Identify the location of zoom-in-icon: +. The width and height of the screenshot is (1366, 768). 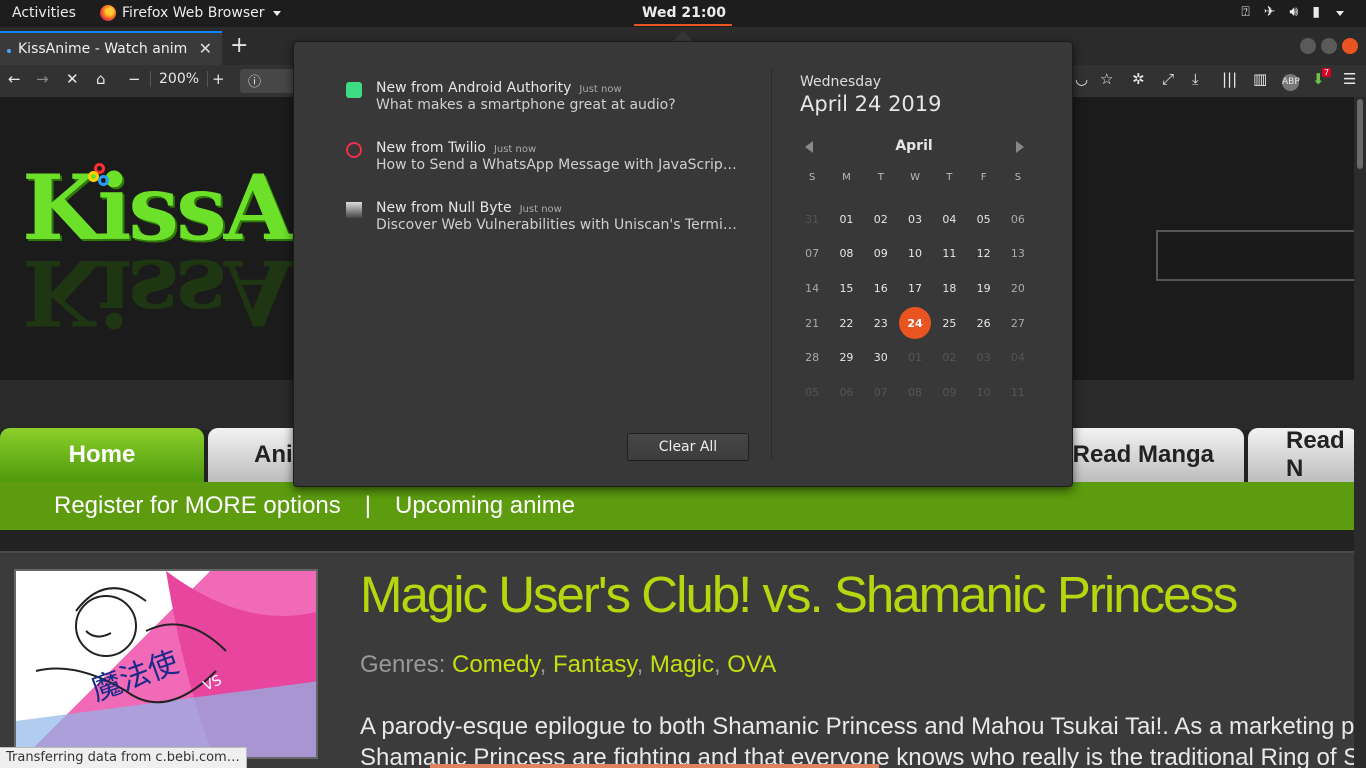
(218, 79).